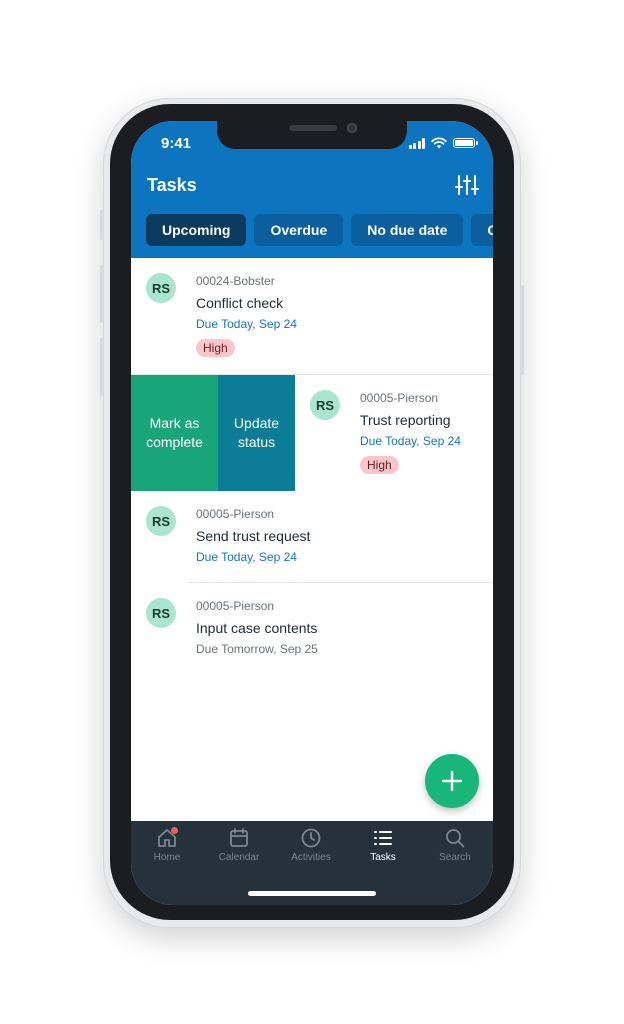 The image size is (624, 1024). I want to click on task-due: Due Tomorrow, Sep 25, so click(257, 649).